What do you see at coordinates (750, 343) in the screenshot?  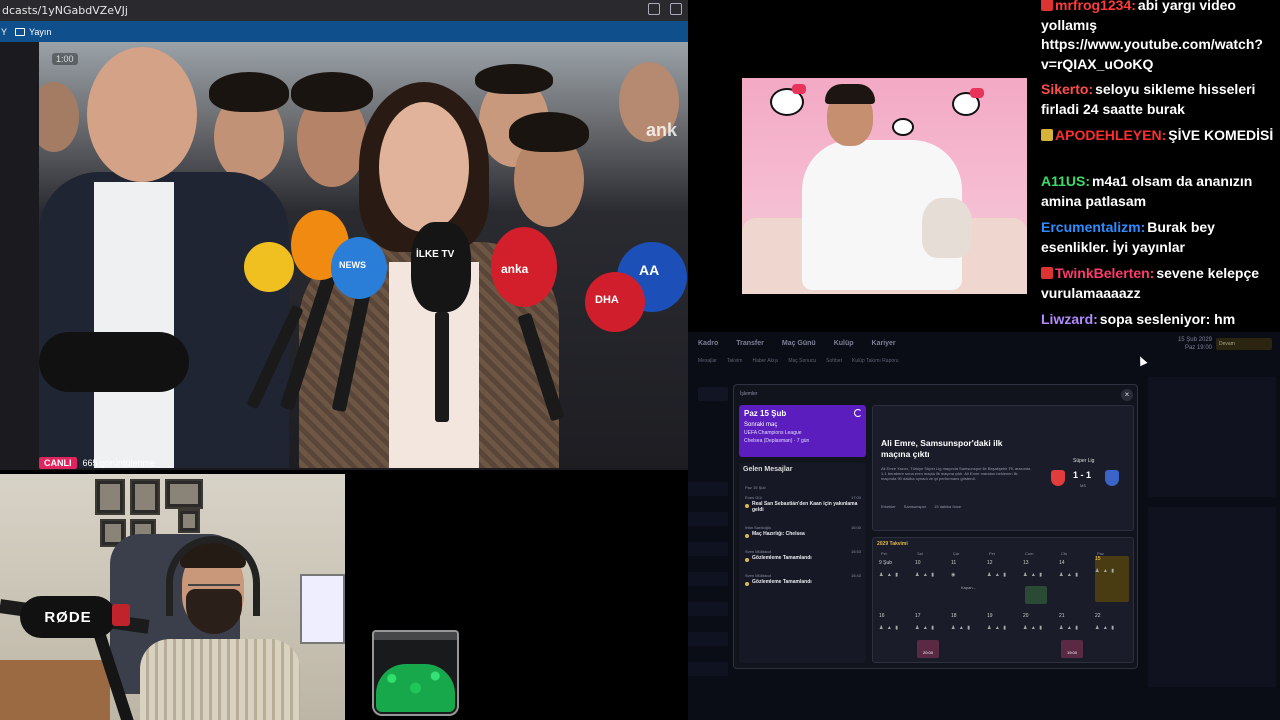 I see `nav-transfer: Transfer` at bounding box center [750, 343].